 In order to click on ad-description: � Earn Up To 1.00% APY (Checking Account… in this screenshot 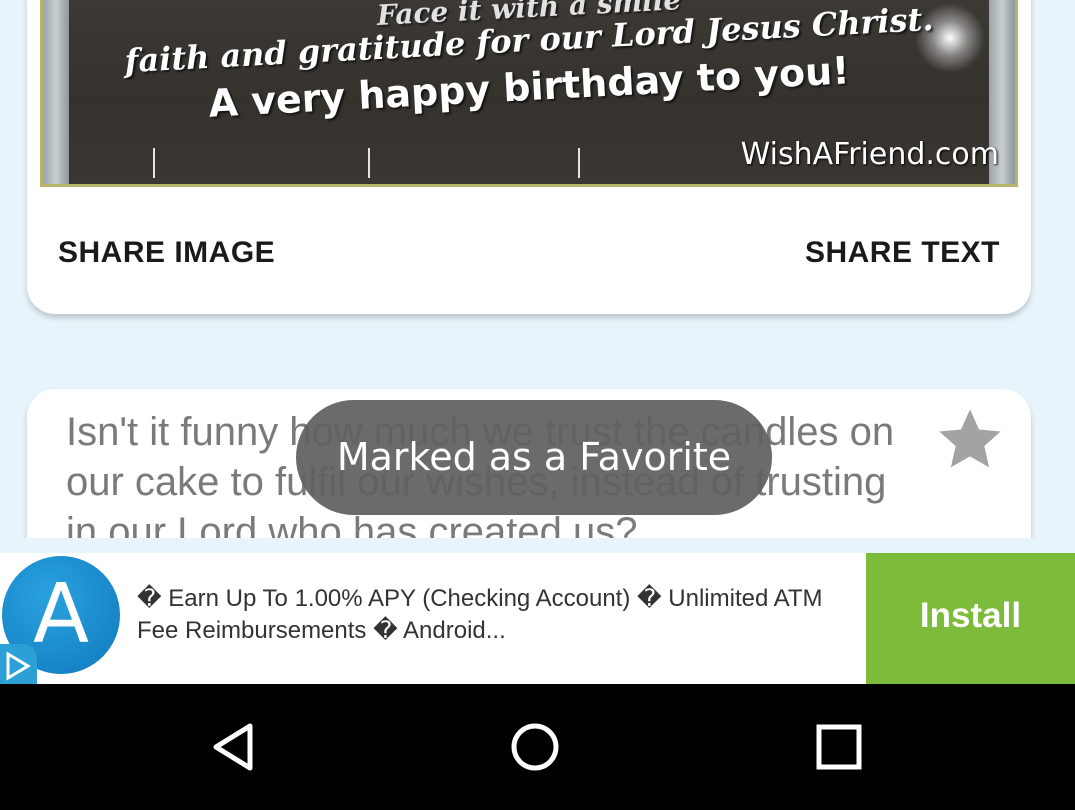, I will do `click(492, 615)`.